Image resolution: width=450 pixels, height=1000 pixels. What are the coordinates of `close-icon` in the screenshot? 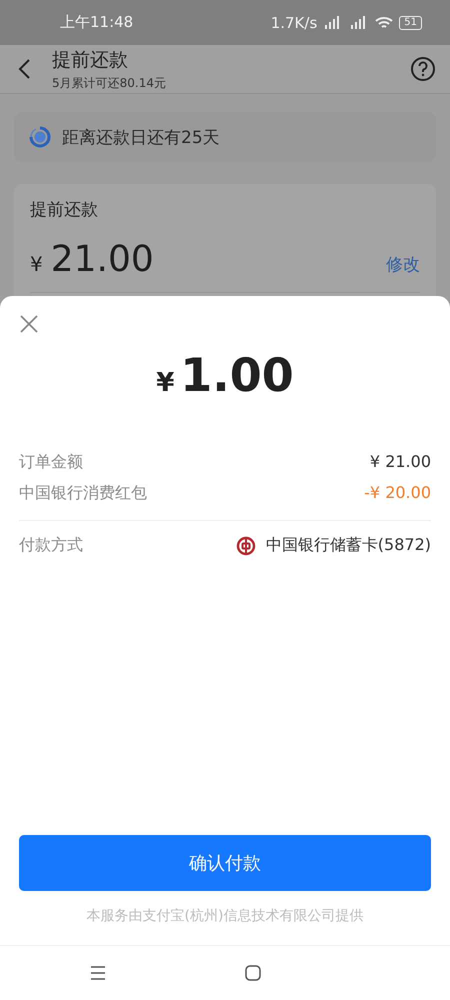 It's located at (29, 324).